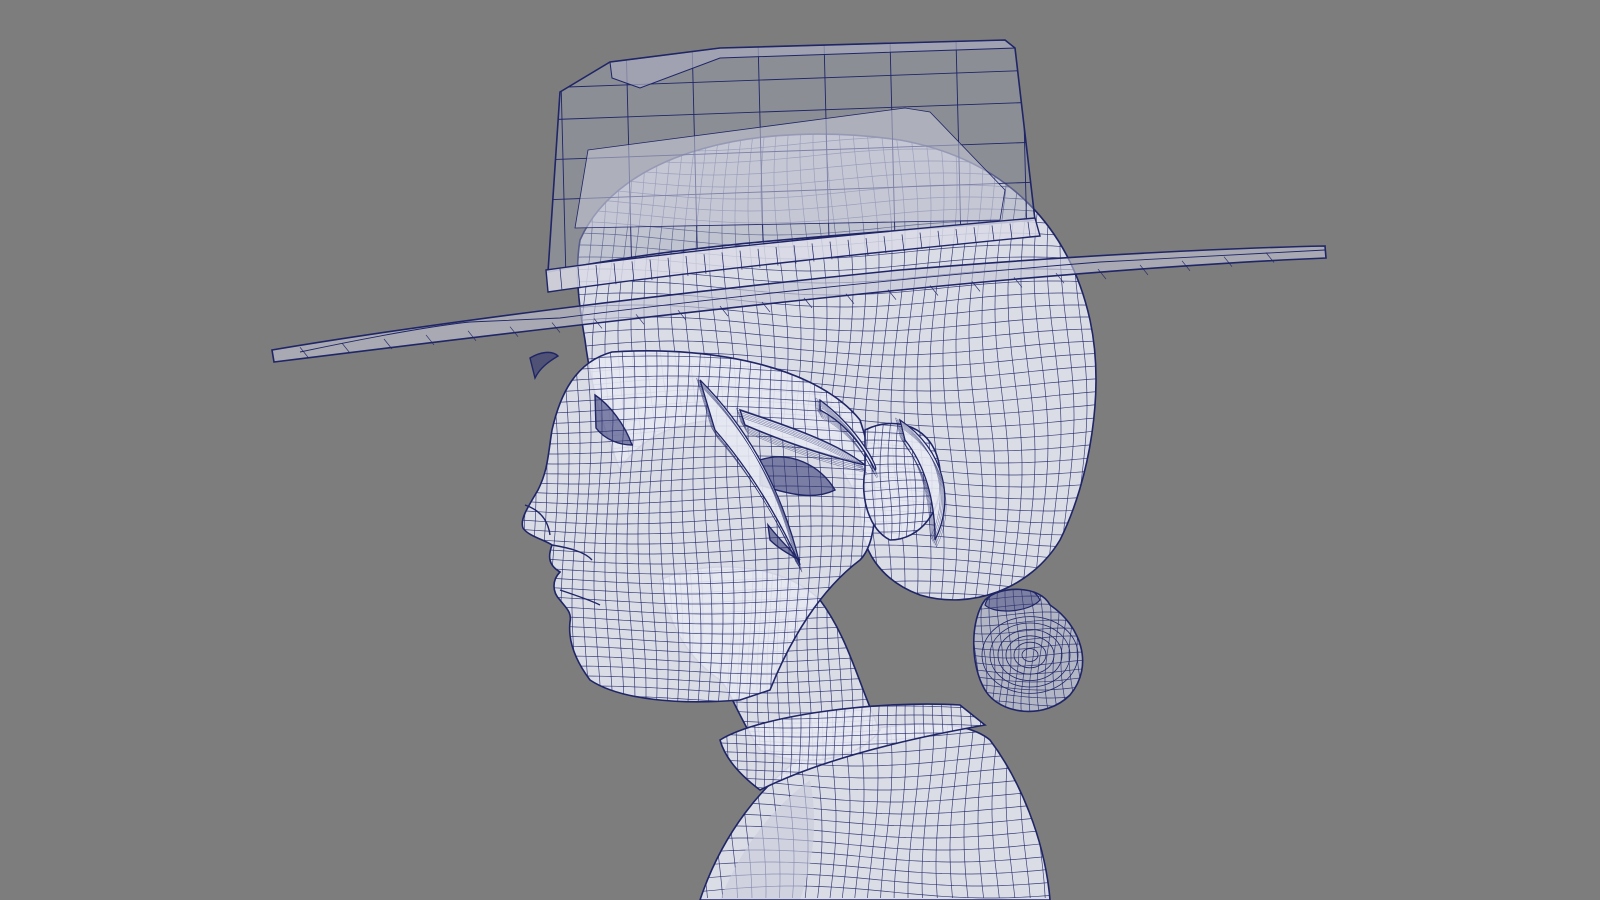 The image size is (1600, 900). I want to click on brow-lock, so click(544, 366).